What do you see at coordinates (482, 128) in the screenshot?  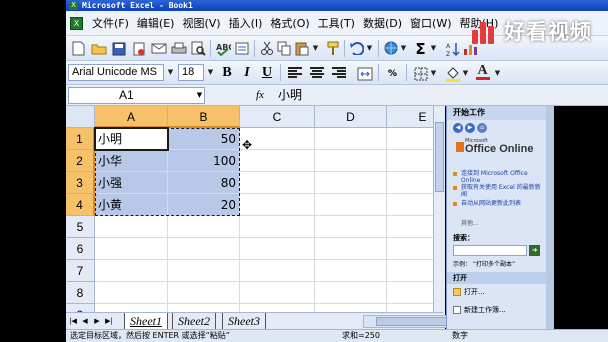 I see `home-icon: ⌂` at bounding box center [482, 128].